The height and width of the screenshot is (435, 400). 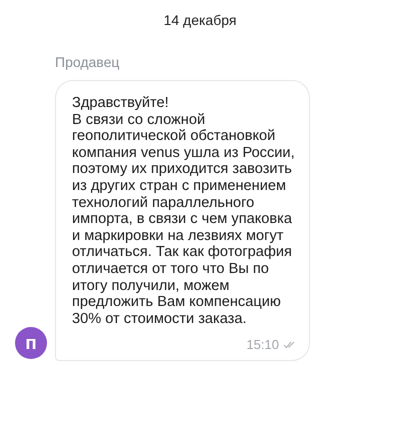 I want to click on avatar: п, so click(x=31, y=343).